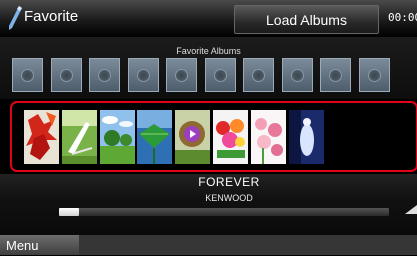  Describe the element at coordinates (154, 137) in the screenshot. I see `album-art-green-leaf` at that location.